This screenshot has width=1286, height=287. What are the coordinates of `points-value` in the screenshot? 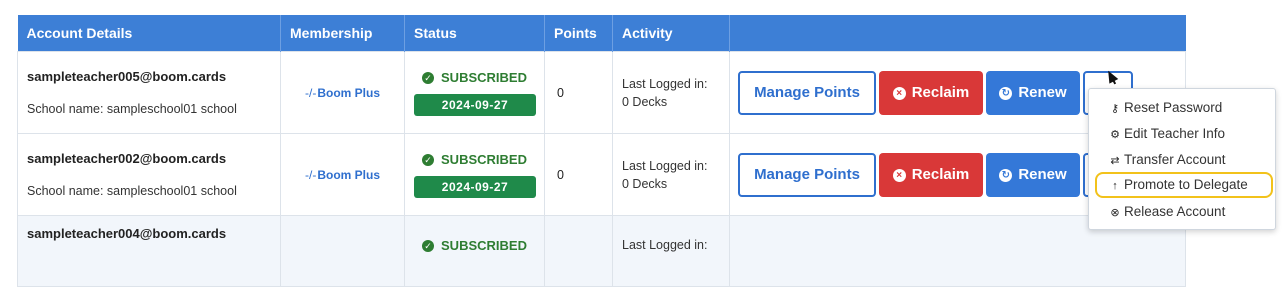 It's located at (578, 251).